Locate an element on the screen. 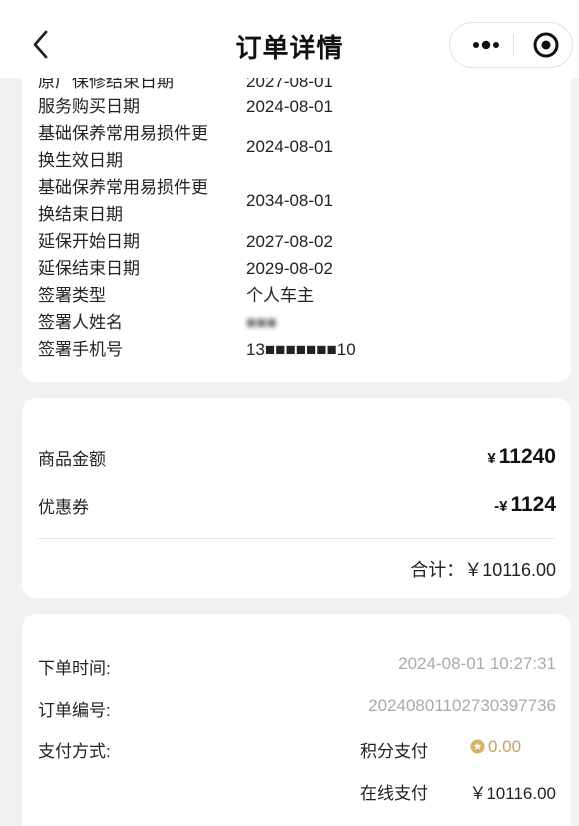 This screenshot has height=826, width=579. detail-label-purchase-date: 服务购买日期 is located at coordinates (89, 106).